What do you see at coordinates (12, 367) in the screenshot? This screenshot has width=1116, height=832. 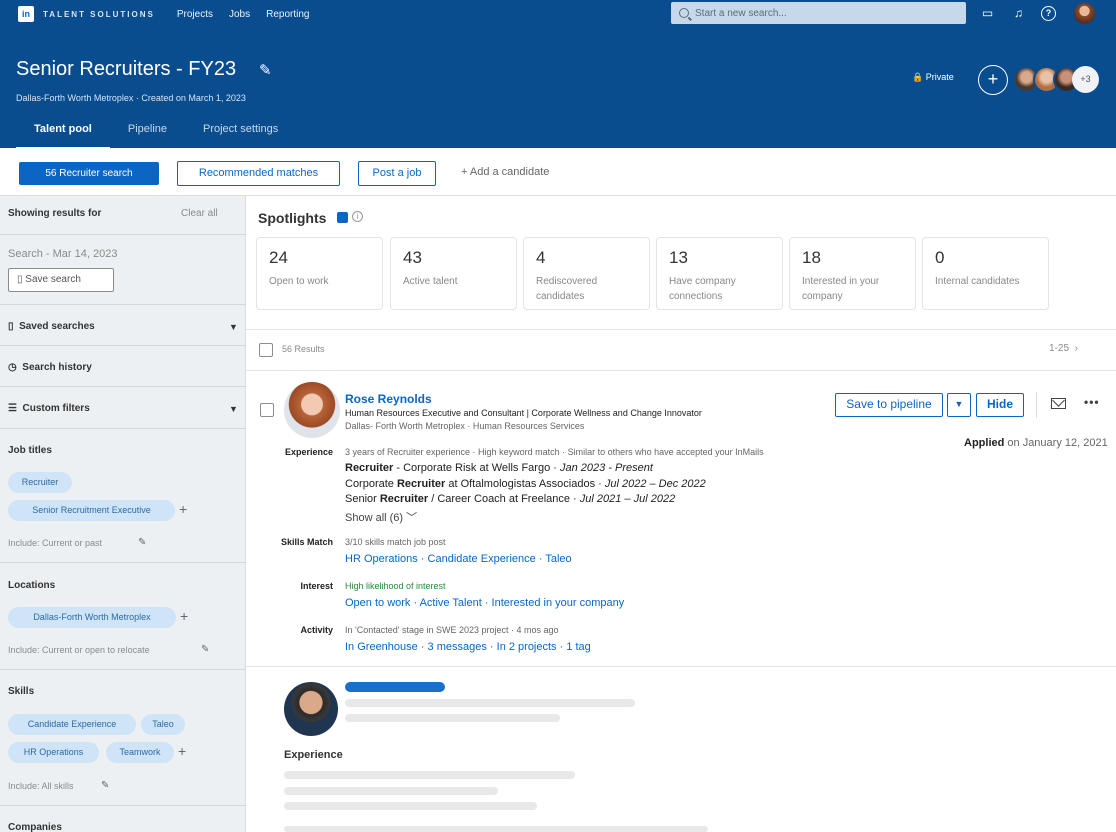 I see `history-icon: ◷` at bounding box center [12, 367].